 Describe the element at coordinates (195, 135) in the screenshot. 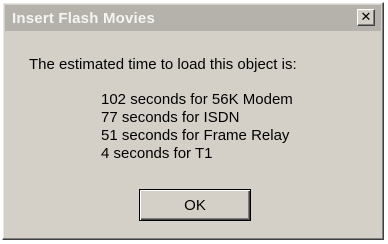

I see `estimate-frame-relay: 51 seconds for Frame Relay` at that location.